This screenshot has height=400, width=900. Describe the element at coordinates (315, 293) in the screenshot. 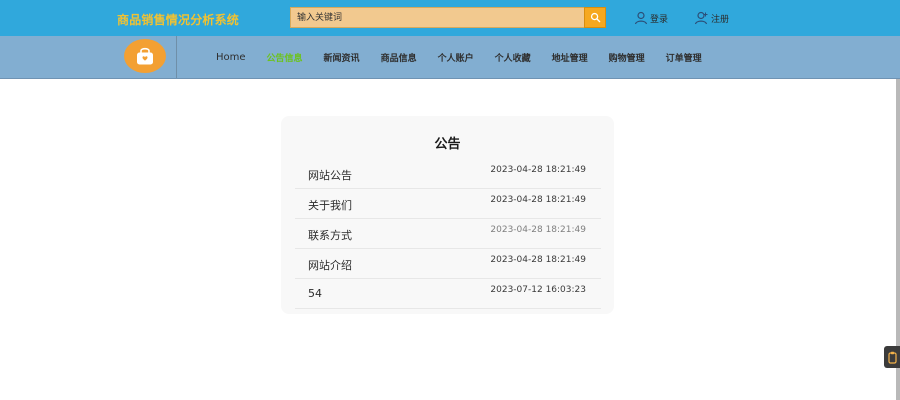

I see `notice-title: 54` at that location.